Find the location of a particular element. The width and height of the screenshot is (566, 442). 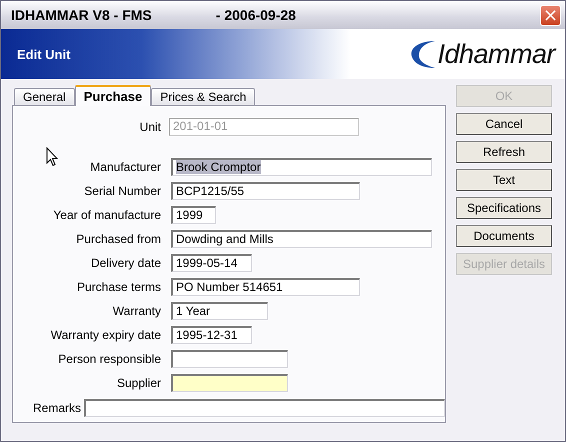

window-date: - 2006-09-28 is located at coordinates (256, 15).